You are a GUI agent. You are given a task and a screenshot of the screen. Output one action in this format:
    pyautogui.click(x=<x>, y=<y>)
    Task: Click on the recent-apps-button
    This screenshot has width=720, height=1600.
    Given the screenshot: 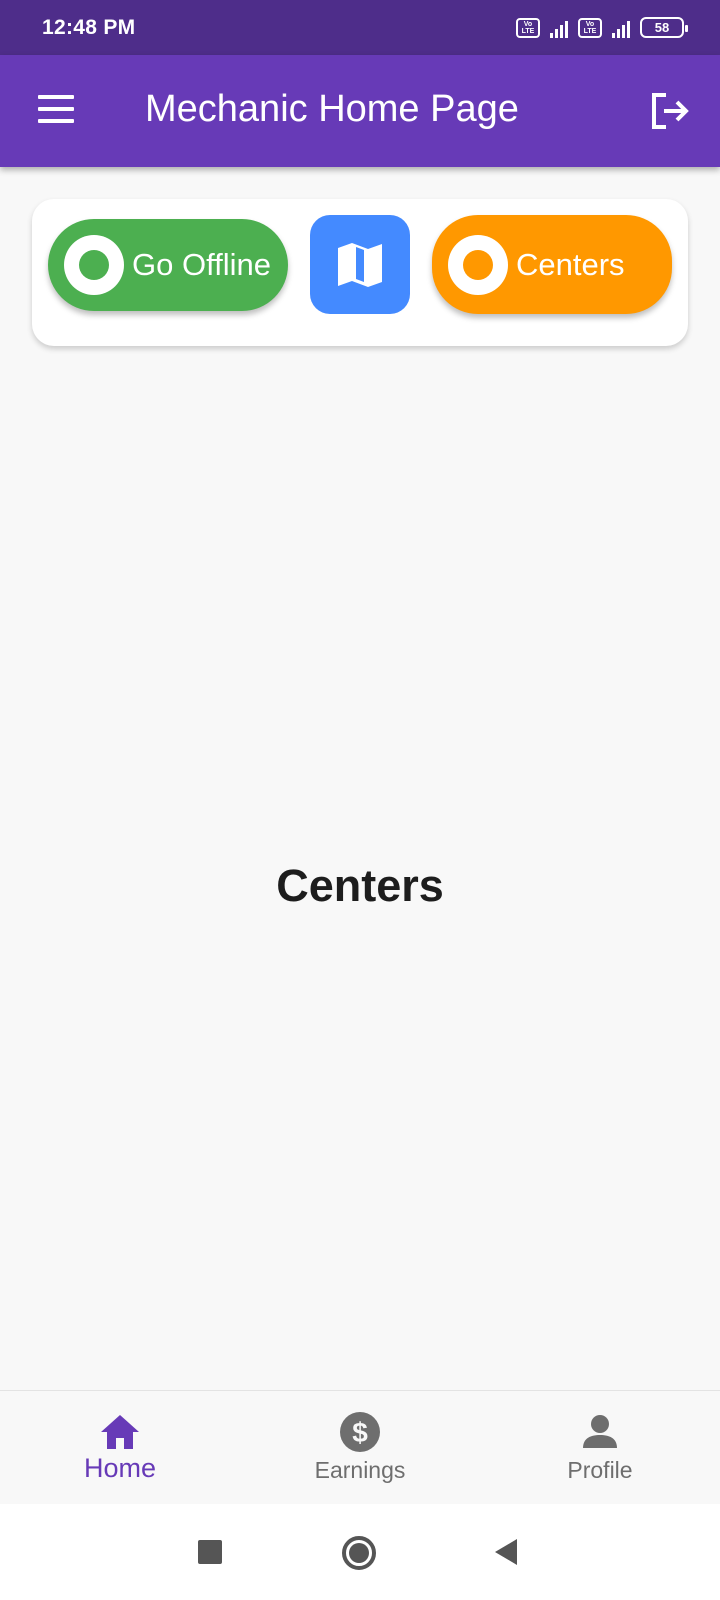 What is the action you would take?
    pyautogui.click(x=210, y=1554)
    